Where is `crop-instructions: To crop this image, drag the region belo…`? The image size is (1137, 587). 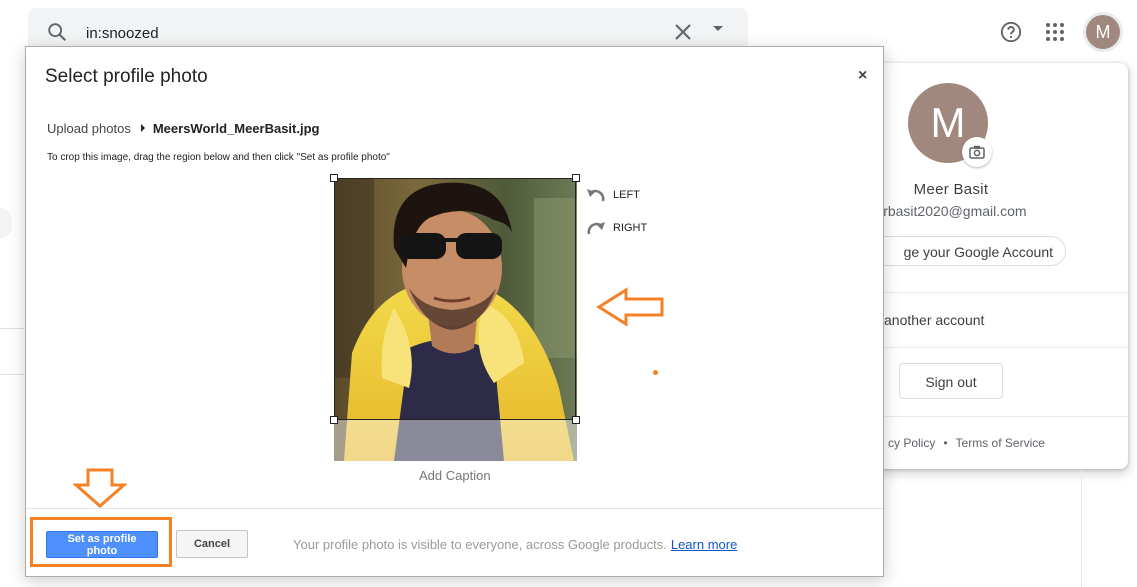 crop-instructions: To crop this image, drag the region belo… is located at coordinates (218, 157).